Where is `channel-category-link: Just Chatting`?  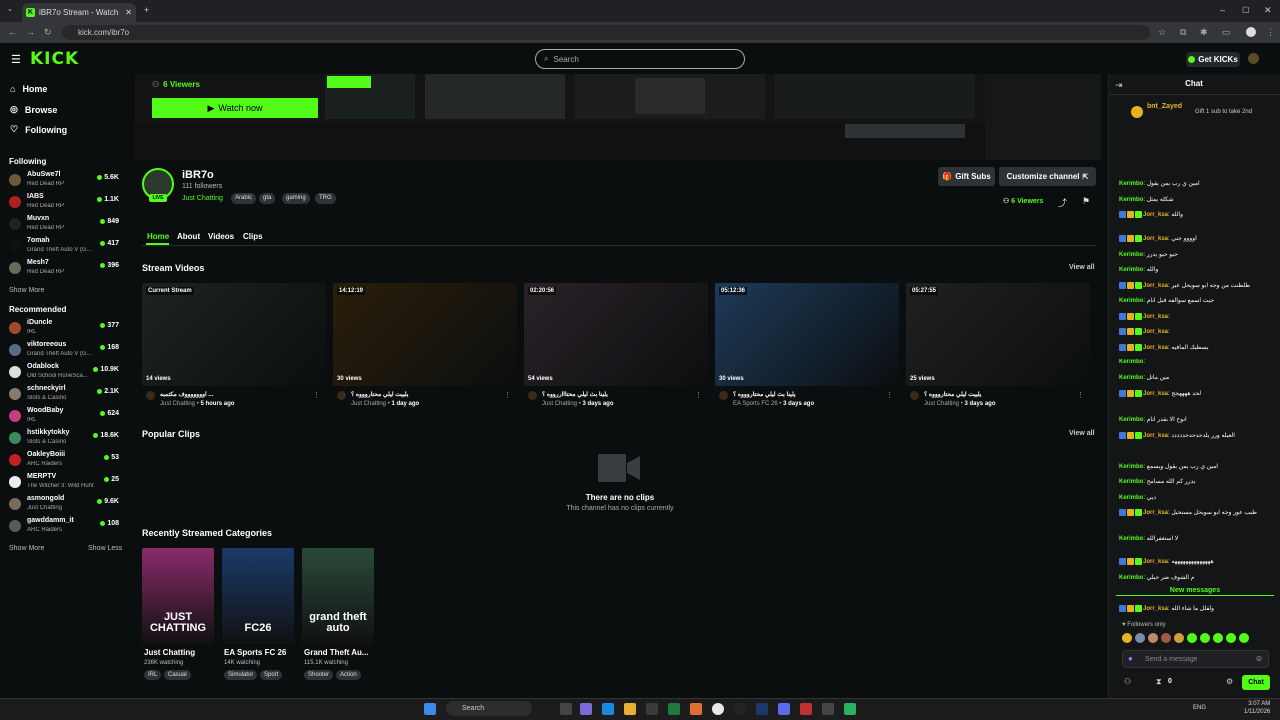
channel-category-link: Just Chatting is located at coordinates (202, 198).